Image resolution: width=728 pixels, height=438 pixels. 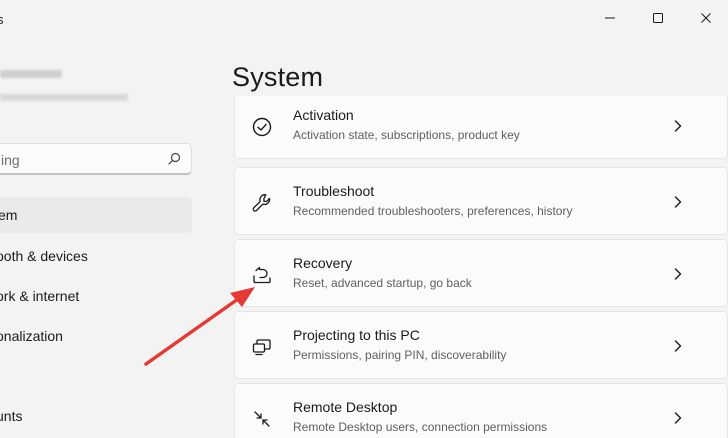 I want to click on close-button, so click(x=705, y=18).